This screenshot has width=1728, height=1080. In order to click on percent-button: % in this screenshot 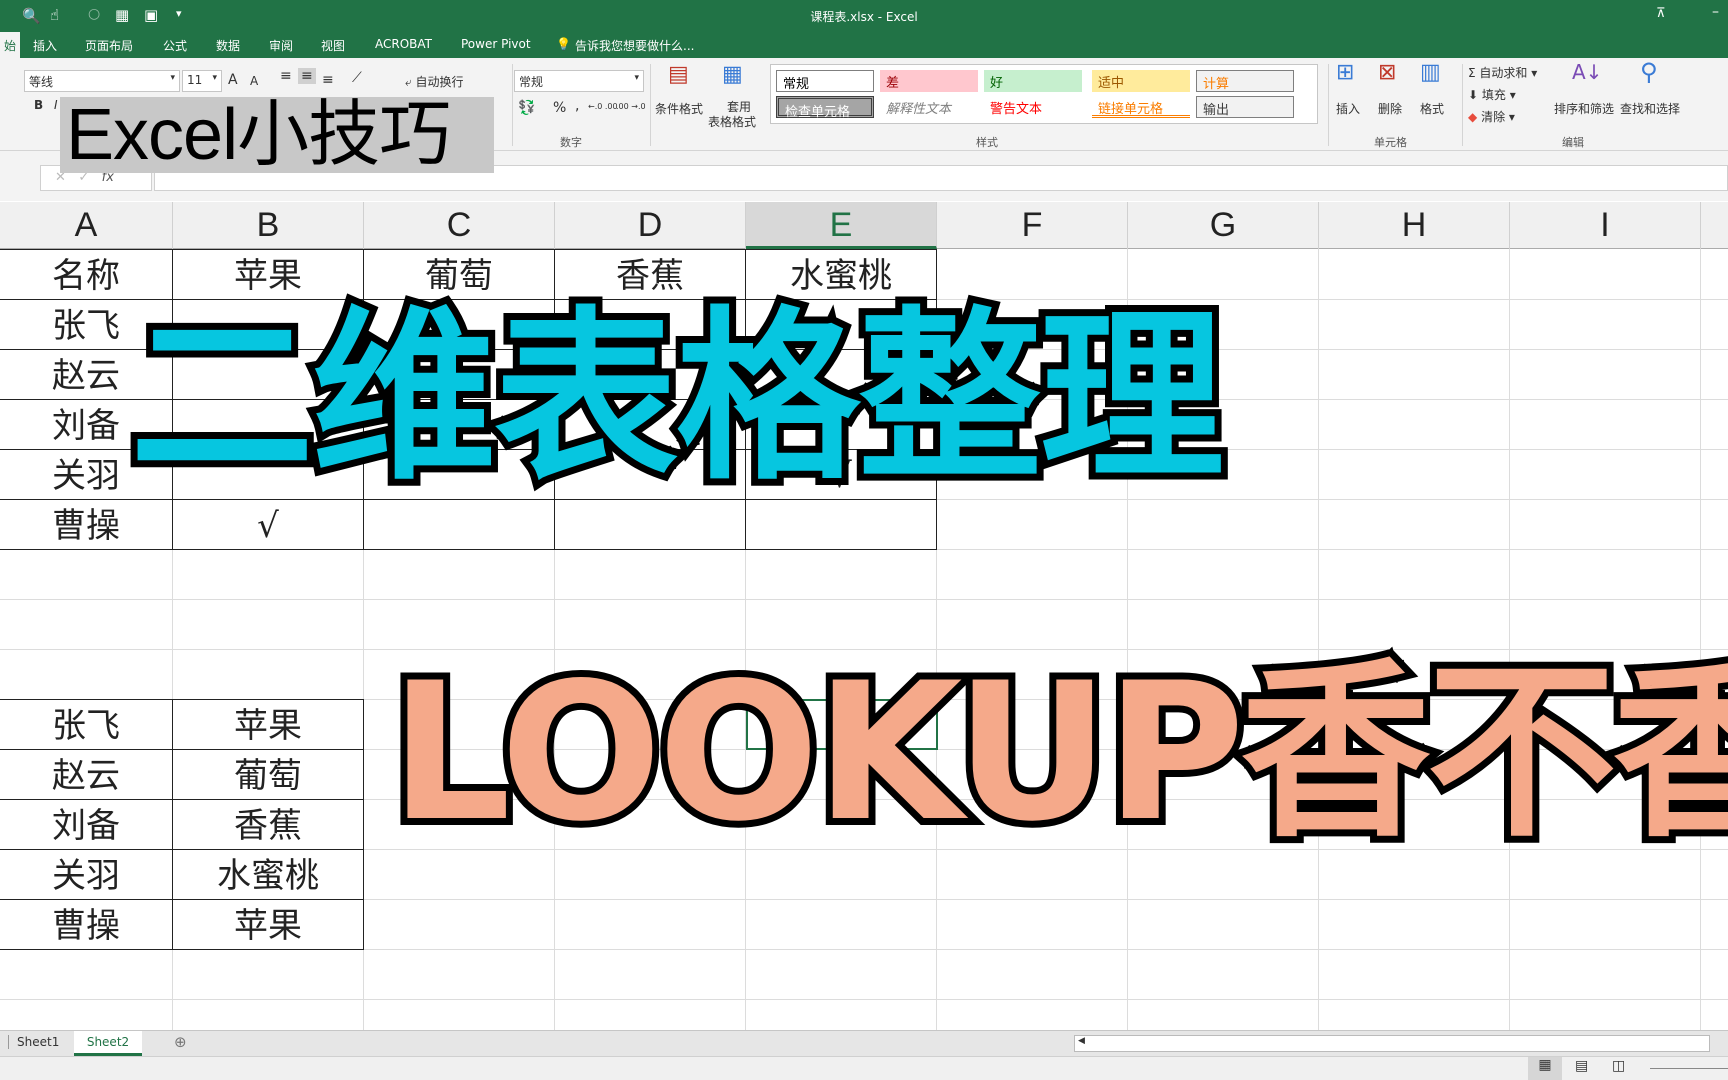, I will do `click(559, 108)`.